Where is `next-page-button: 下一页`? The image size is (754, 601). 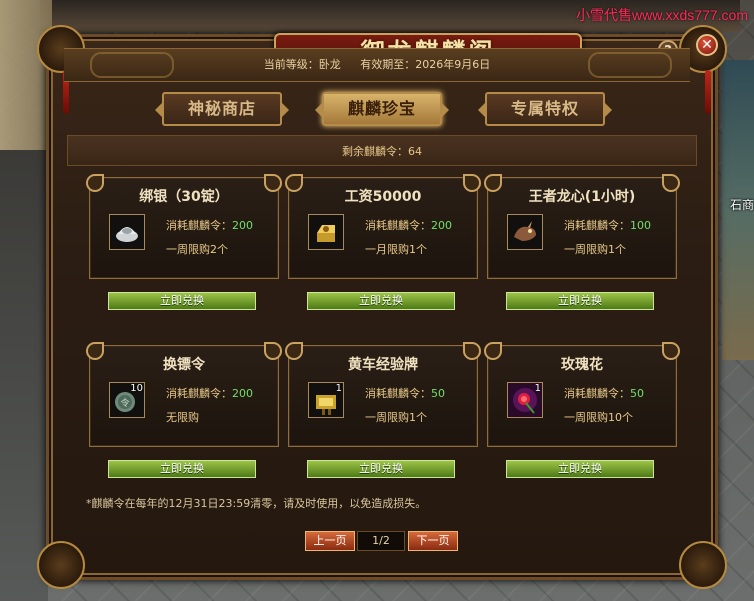
next-page-button: 下一页 is located at coordinates (433, 541).